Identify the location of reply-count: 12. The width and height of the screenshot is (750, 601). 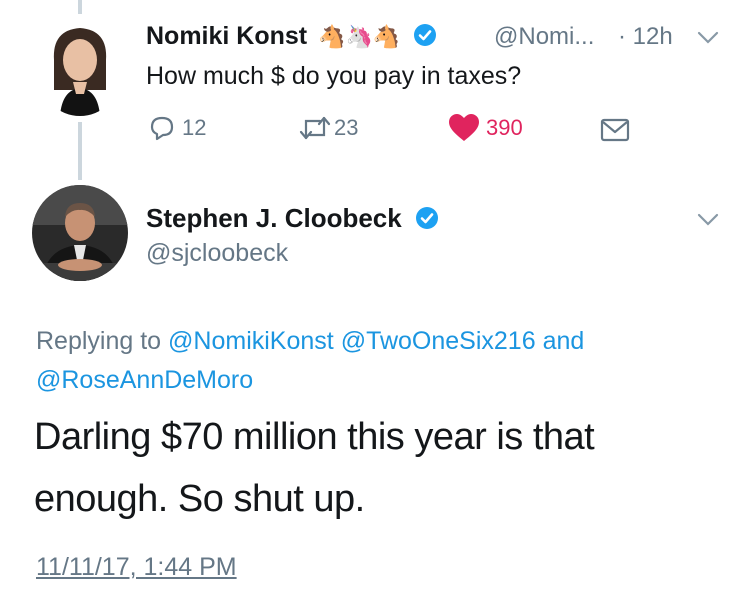
(194, 127).